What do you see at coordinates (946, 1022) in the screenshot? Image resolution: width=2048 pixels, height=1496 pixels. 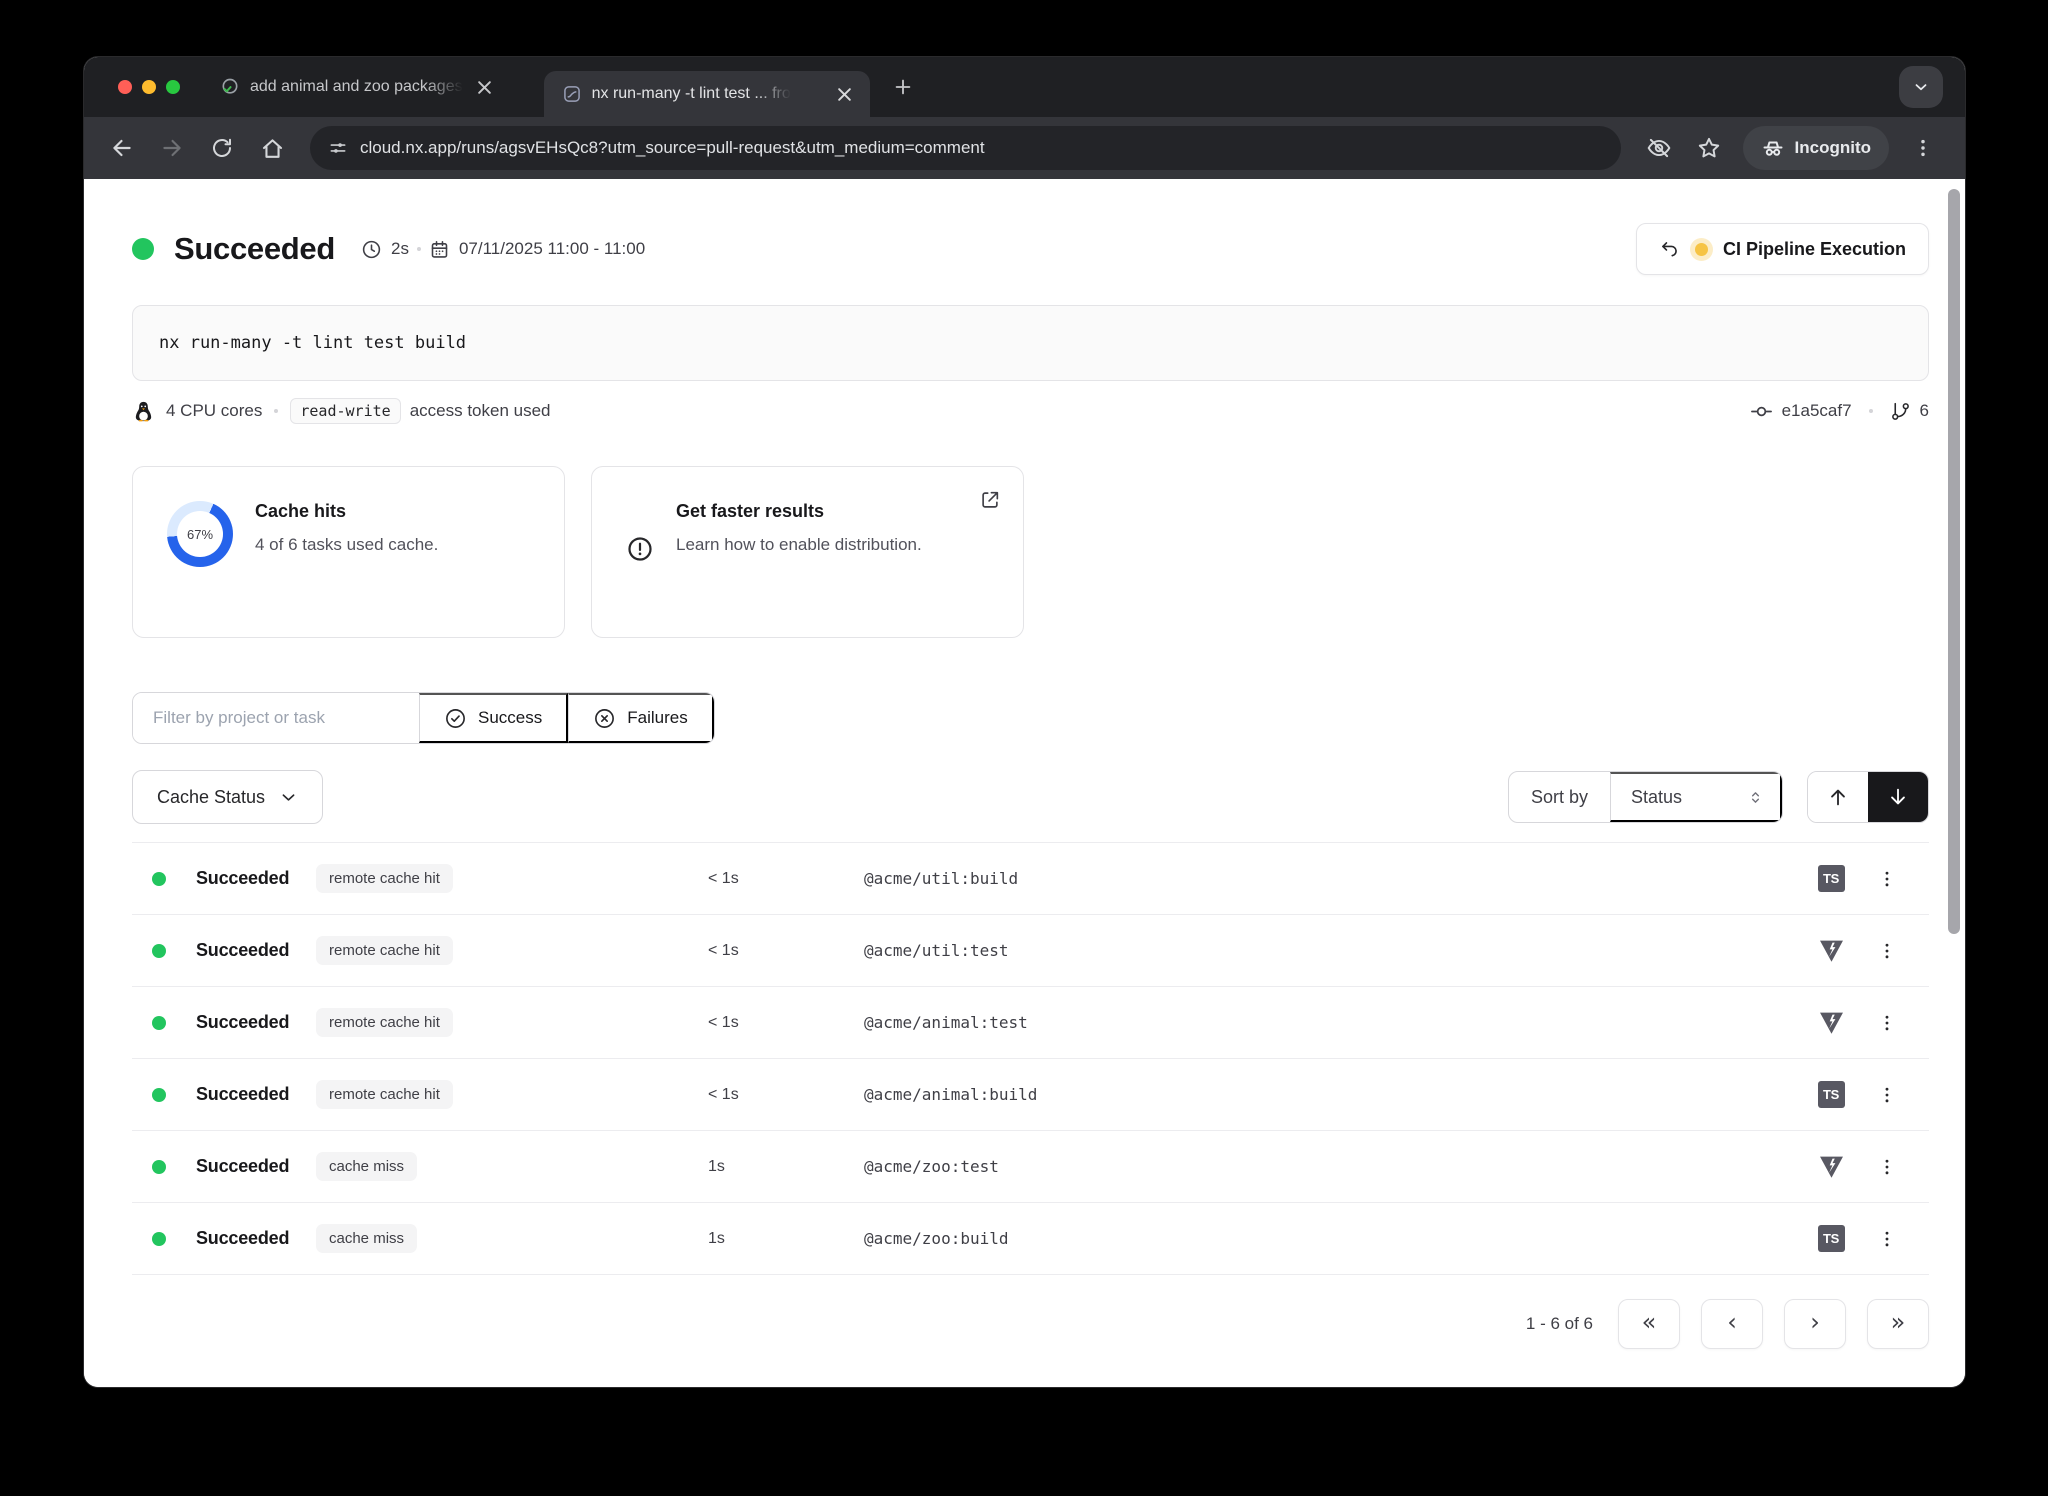 I see `row-task-name: @acme/animal:test` at bounding box center [946, 1022].